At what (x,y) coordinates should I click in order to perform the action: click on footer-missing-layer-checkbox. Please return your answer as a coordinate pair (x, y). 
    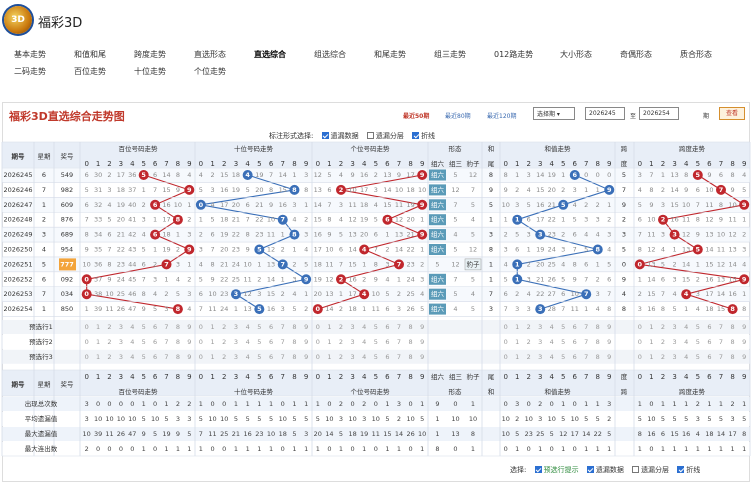
    Looking at the image, I should click on (636, 469).